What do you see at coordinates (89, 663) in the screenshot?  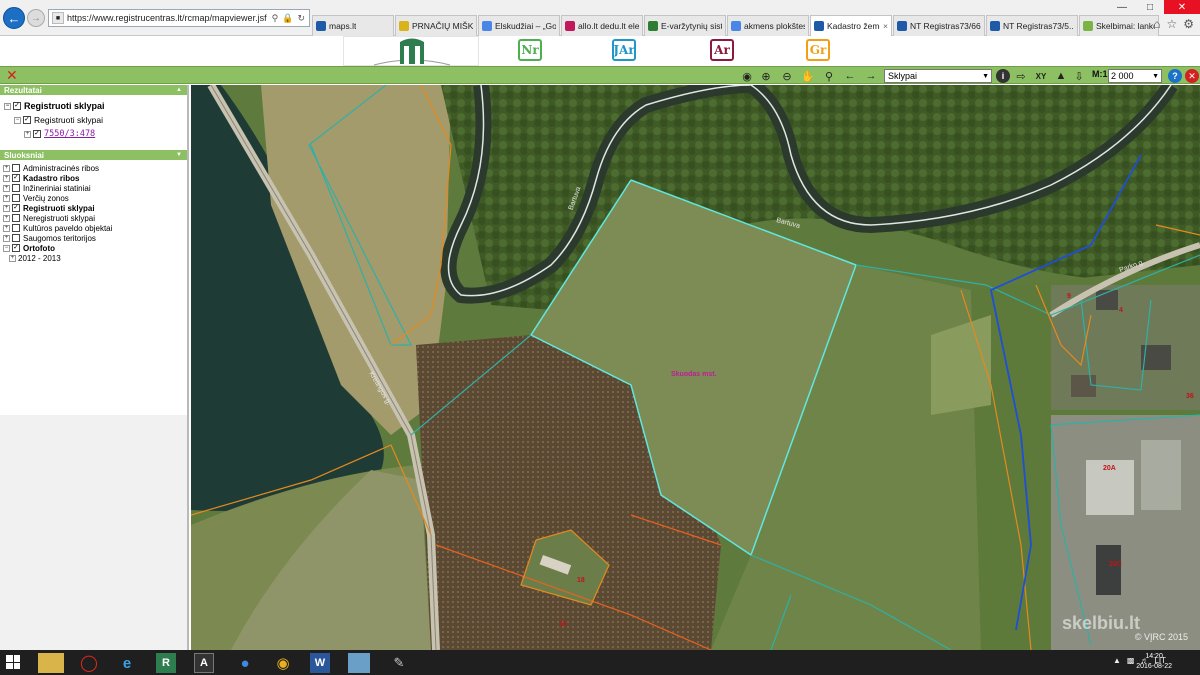 I see `opera-browser-icon: ◯` at bounding box center [89, 663].